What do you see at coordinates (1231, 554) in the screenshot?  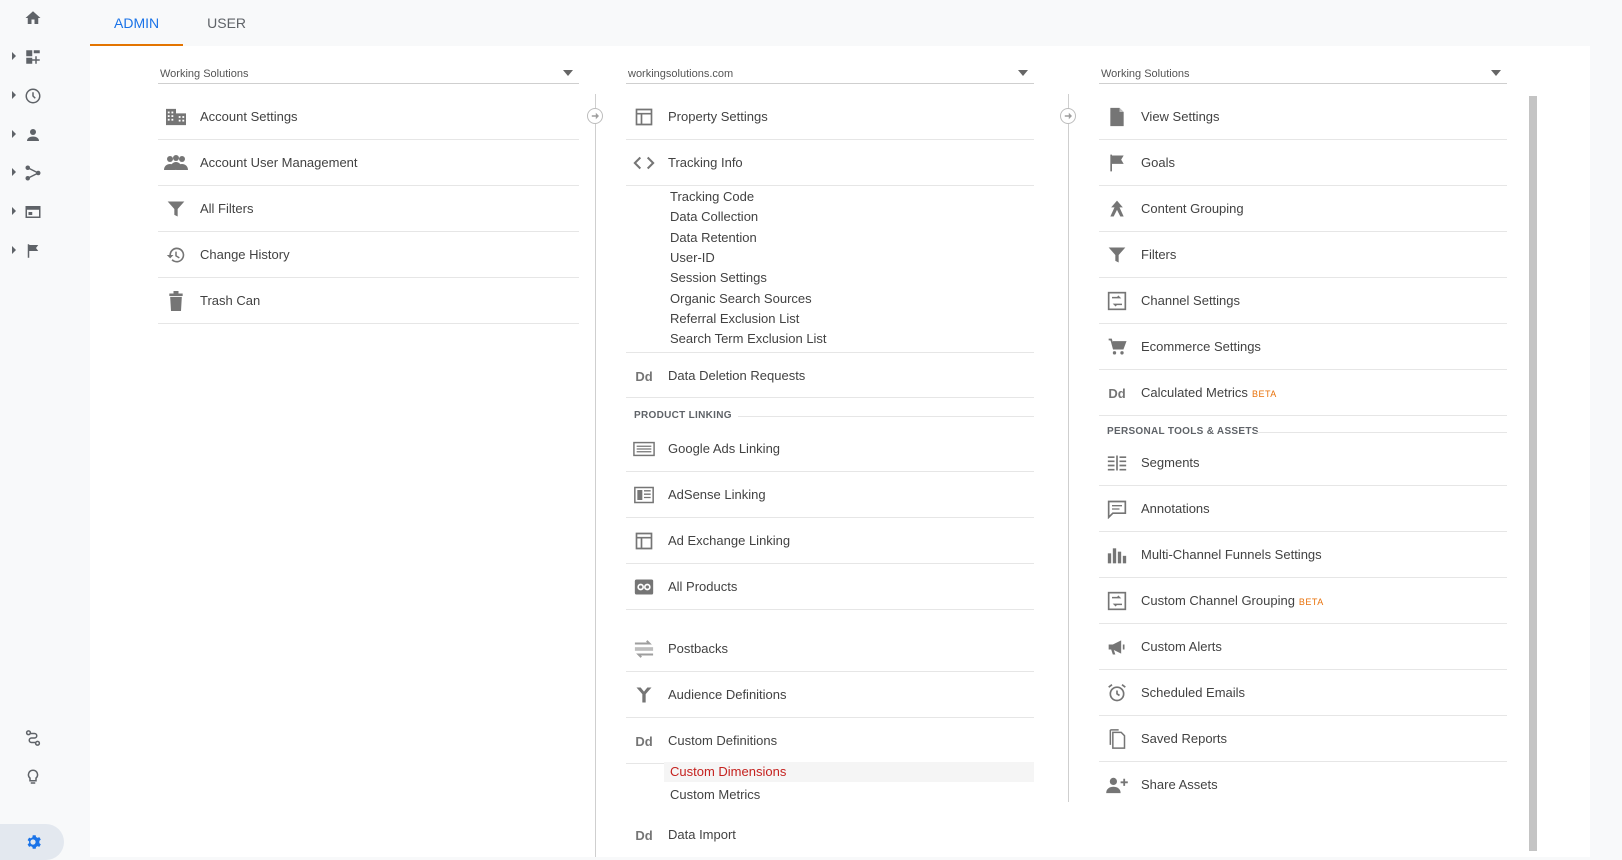 I see `multi-channel-funnels-settings-label: Multi-Channel Funnels Settings` at bounding box center [1231, 554].